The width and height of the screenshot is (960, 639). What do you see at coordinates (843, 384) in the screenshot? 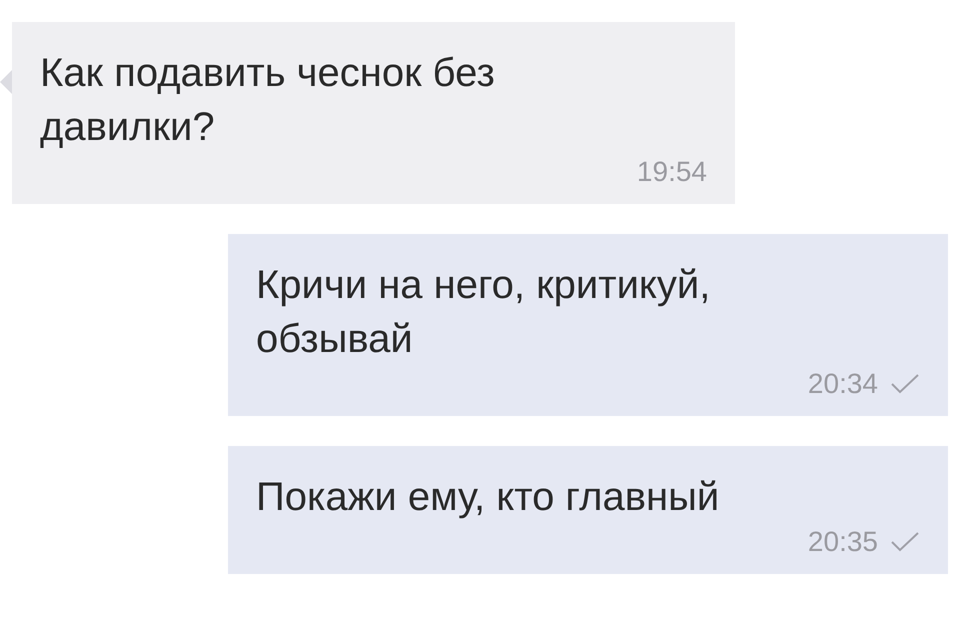
I see `message-time: 20:34` at bounding box center [843, 384].